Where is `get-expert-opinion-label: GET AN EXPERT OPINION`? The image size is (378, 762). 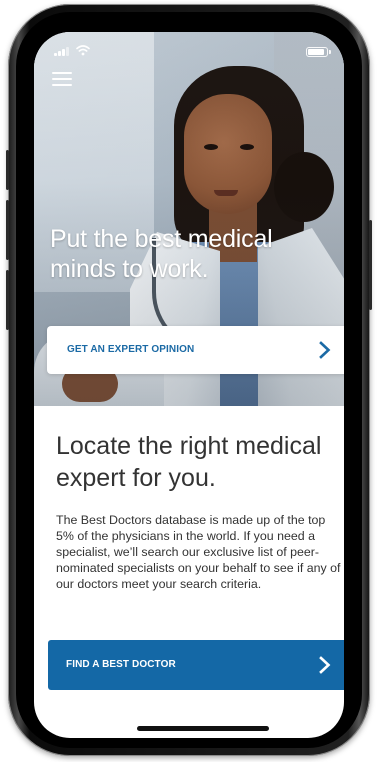 get-expert-opinion-label: GET AN EXPERT OPINION is located at coordinates (131, 349).